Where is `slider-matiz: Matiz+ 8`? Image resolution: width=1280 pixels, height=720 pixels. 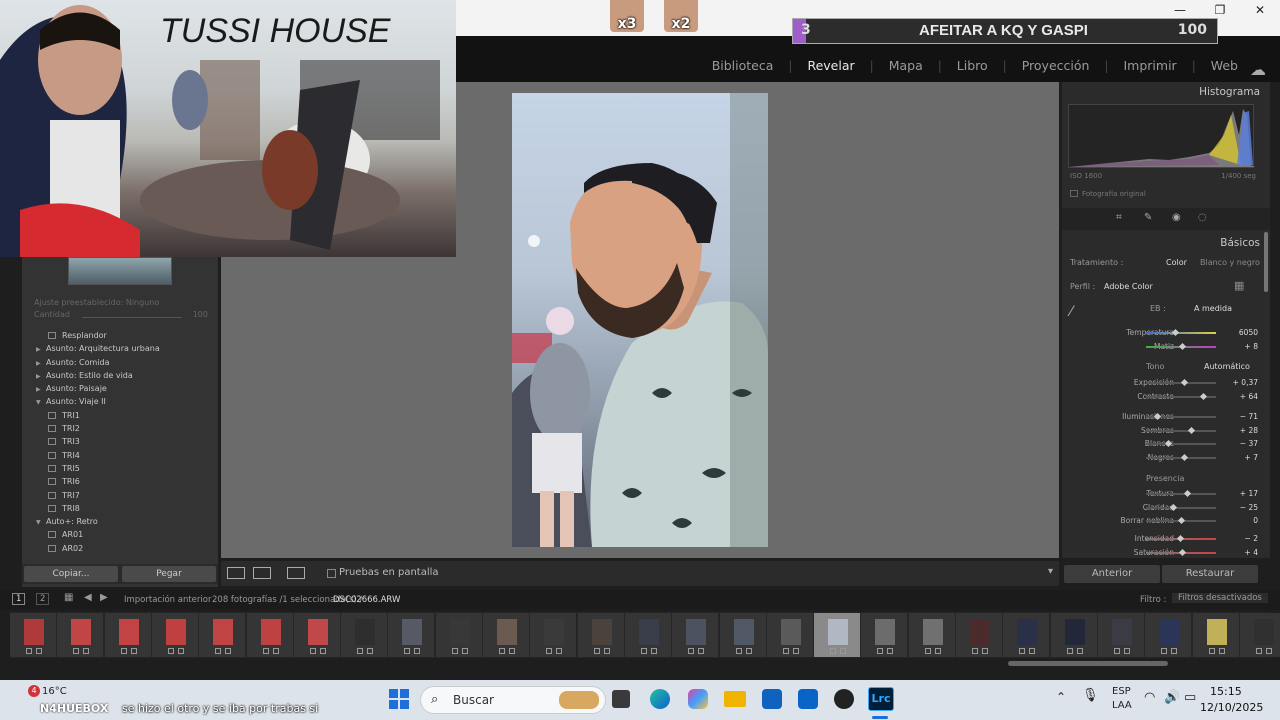 slider-matiz: Matiz+ 8 is located at coordinates (1166, 346).